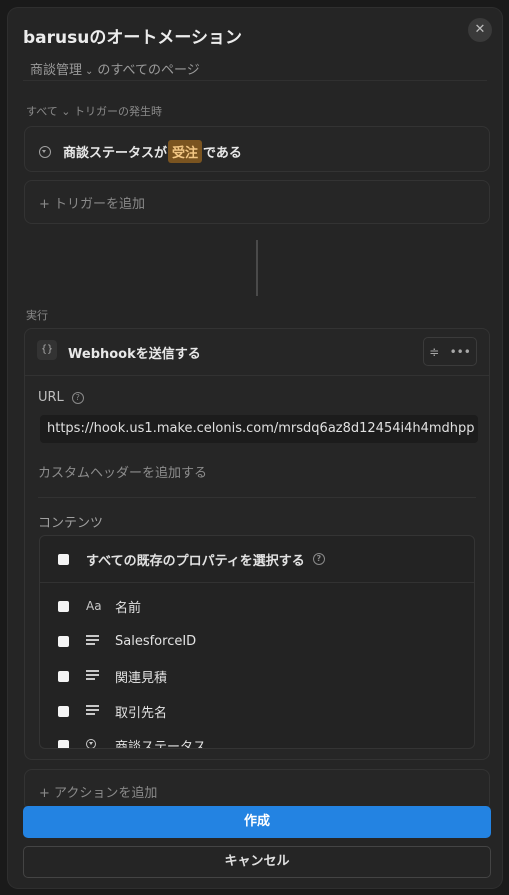 Image resolution: width=509 pixels, height=895 pixels. I want to click on property-row: 取引先名, so click(261, 711).